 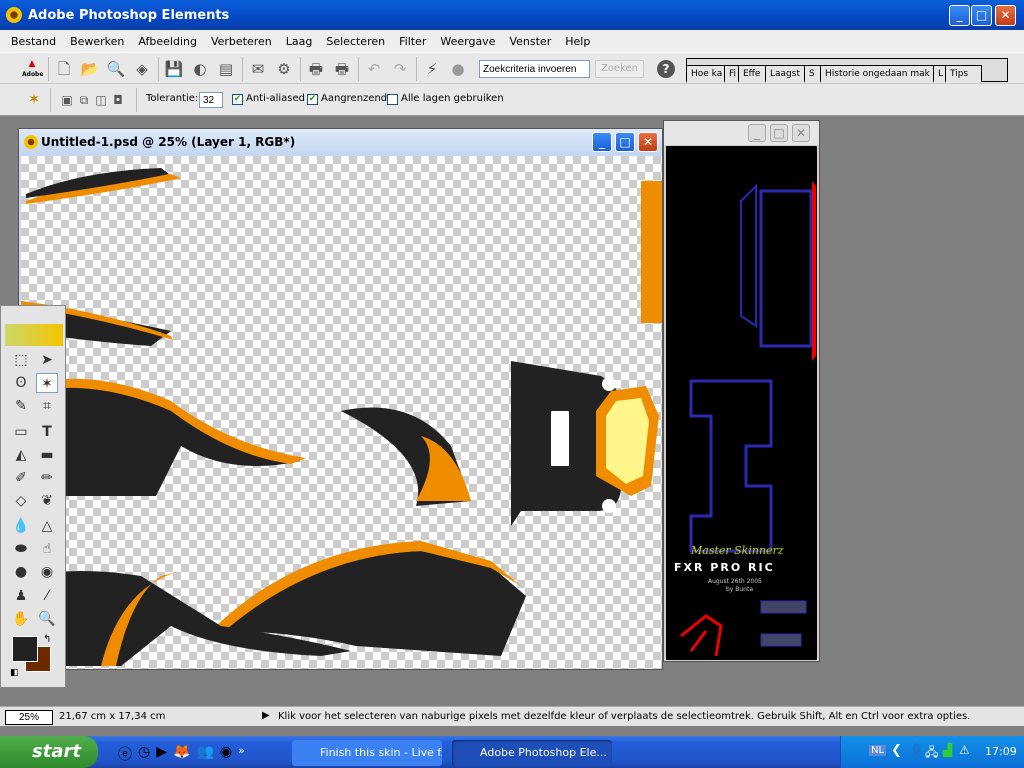 What do you see at coordinates (21, 501) in the screenshot?
I see `eraser-tool-icon: ◇` at bounding box center [21, 501].